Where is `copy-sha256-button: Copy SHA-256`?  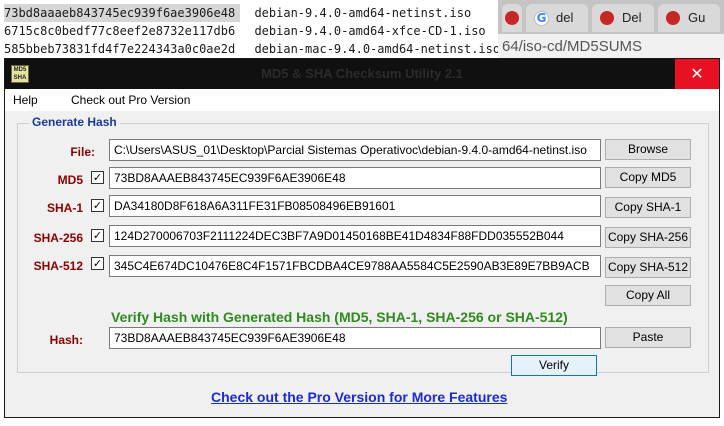 copy-sha256-button: Copy SHA-256 is located at coordinates (648, 237).